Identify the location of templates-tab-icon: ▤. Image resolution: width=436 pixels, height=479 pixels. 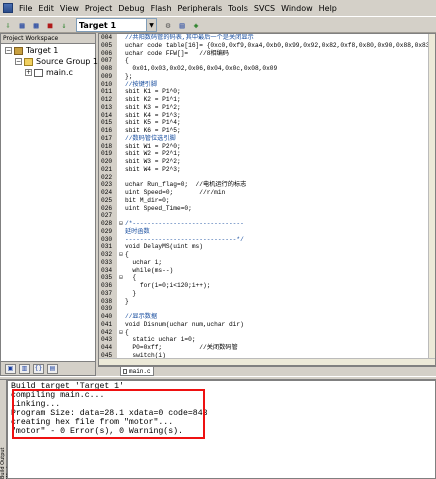
(52, 368).